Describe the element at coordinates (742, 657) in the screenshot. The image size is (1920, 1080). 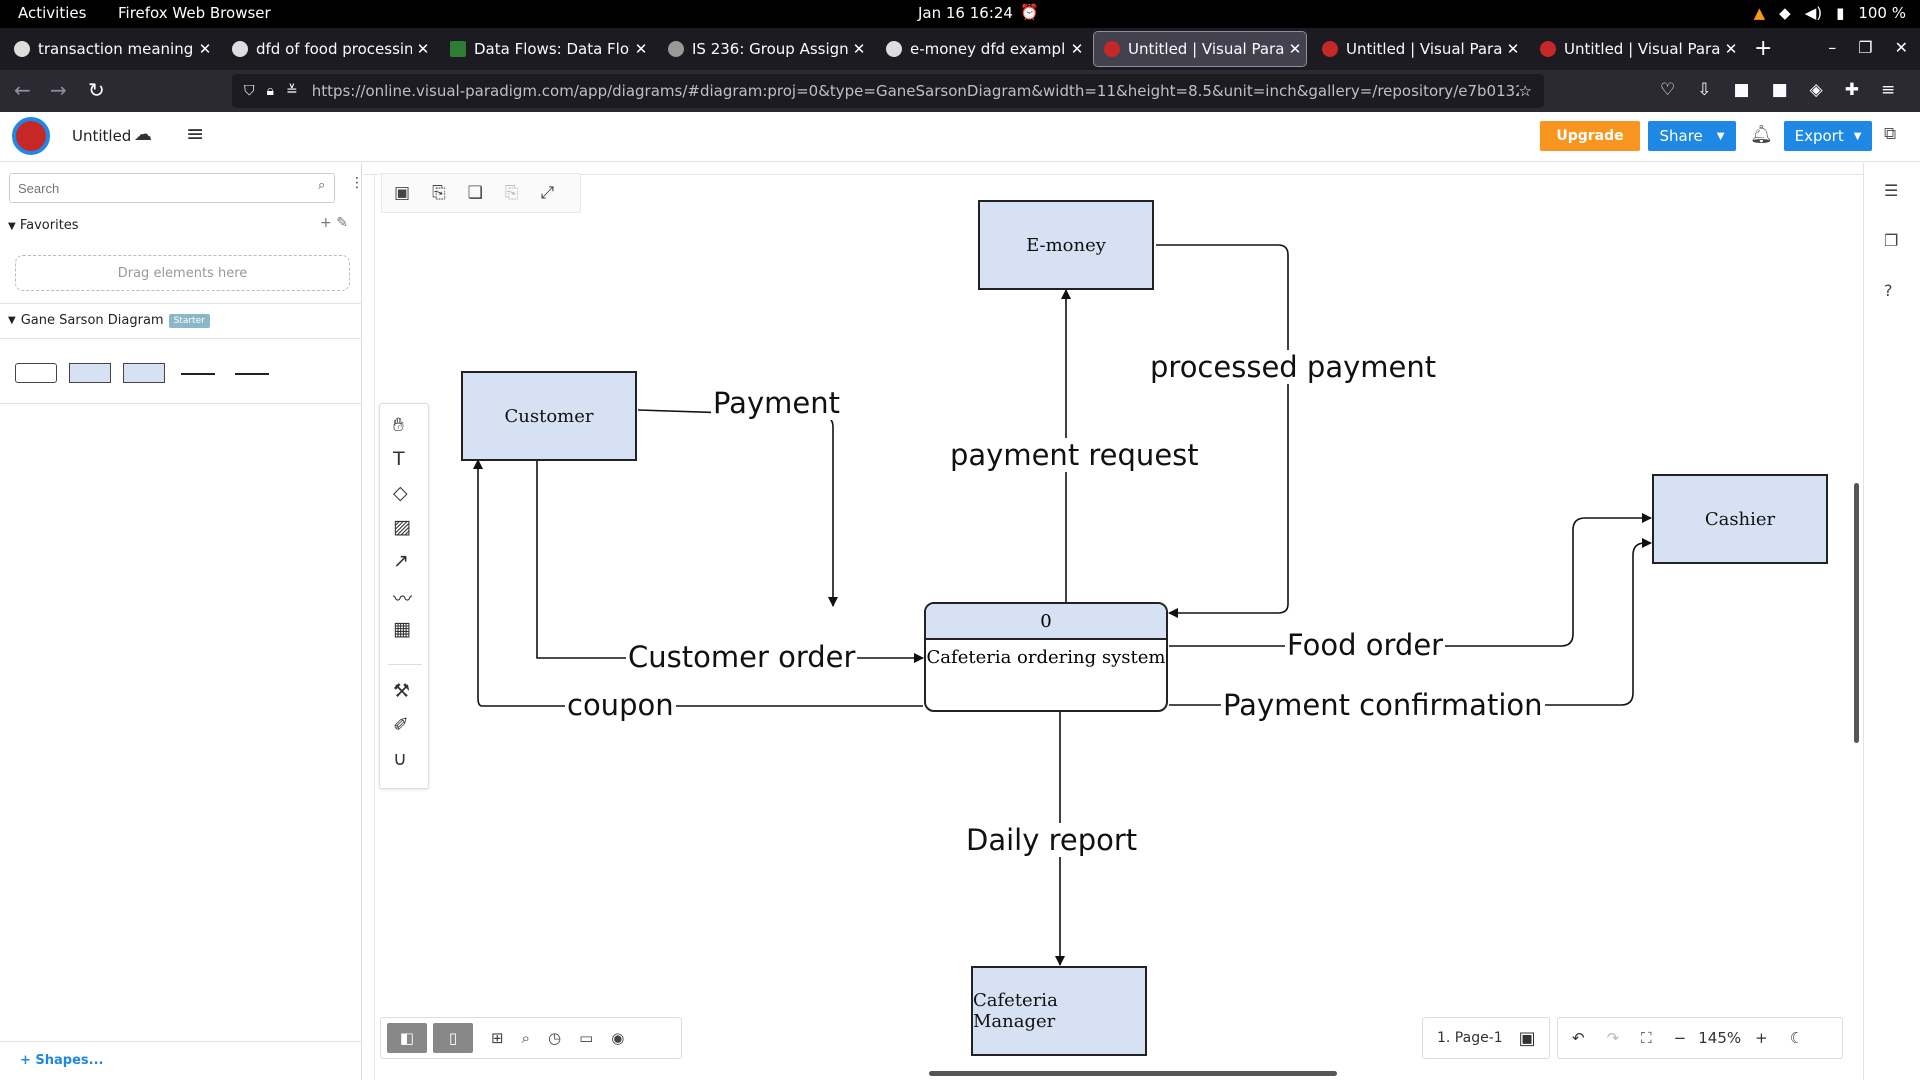
I see `flow-label-customer-order: Customer order` at that location.